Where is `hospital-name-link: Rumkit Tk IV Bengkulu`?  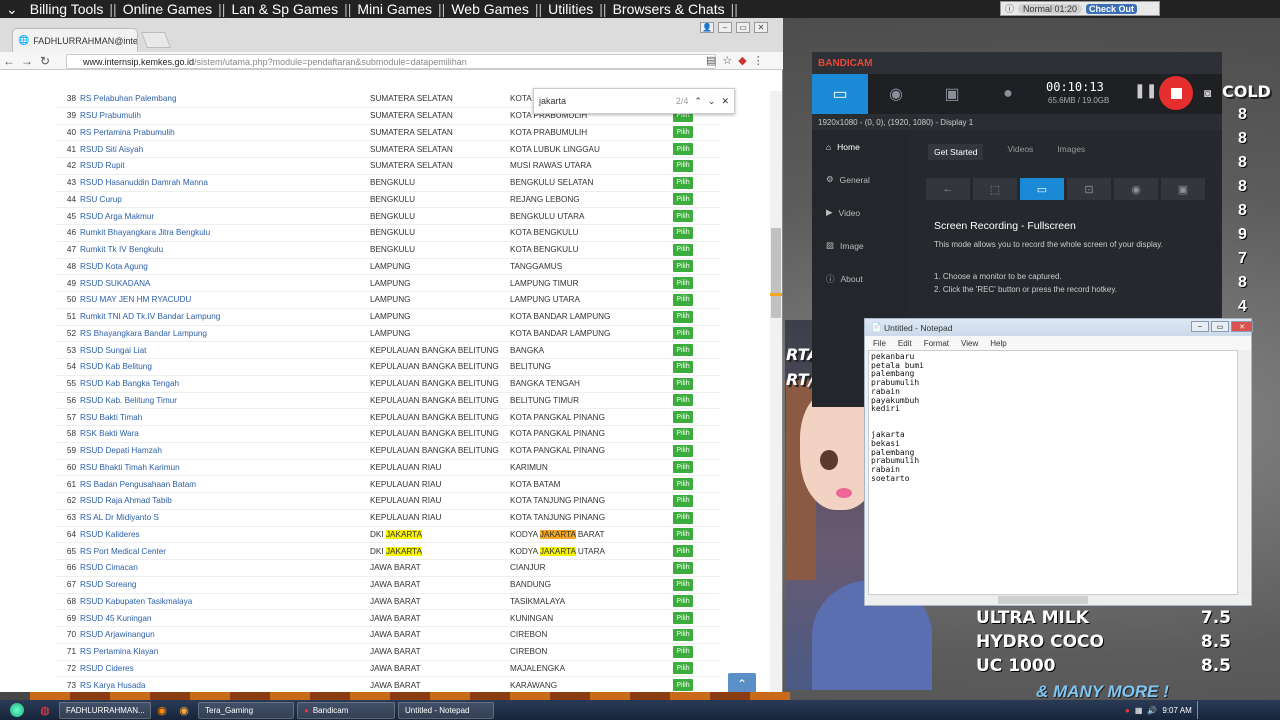
hospital-name-link: Rumkit Tk IV Bengkulu is located at coordinates (225, 249).